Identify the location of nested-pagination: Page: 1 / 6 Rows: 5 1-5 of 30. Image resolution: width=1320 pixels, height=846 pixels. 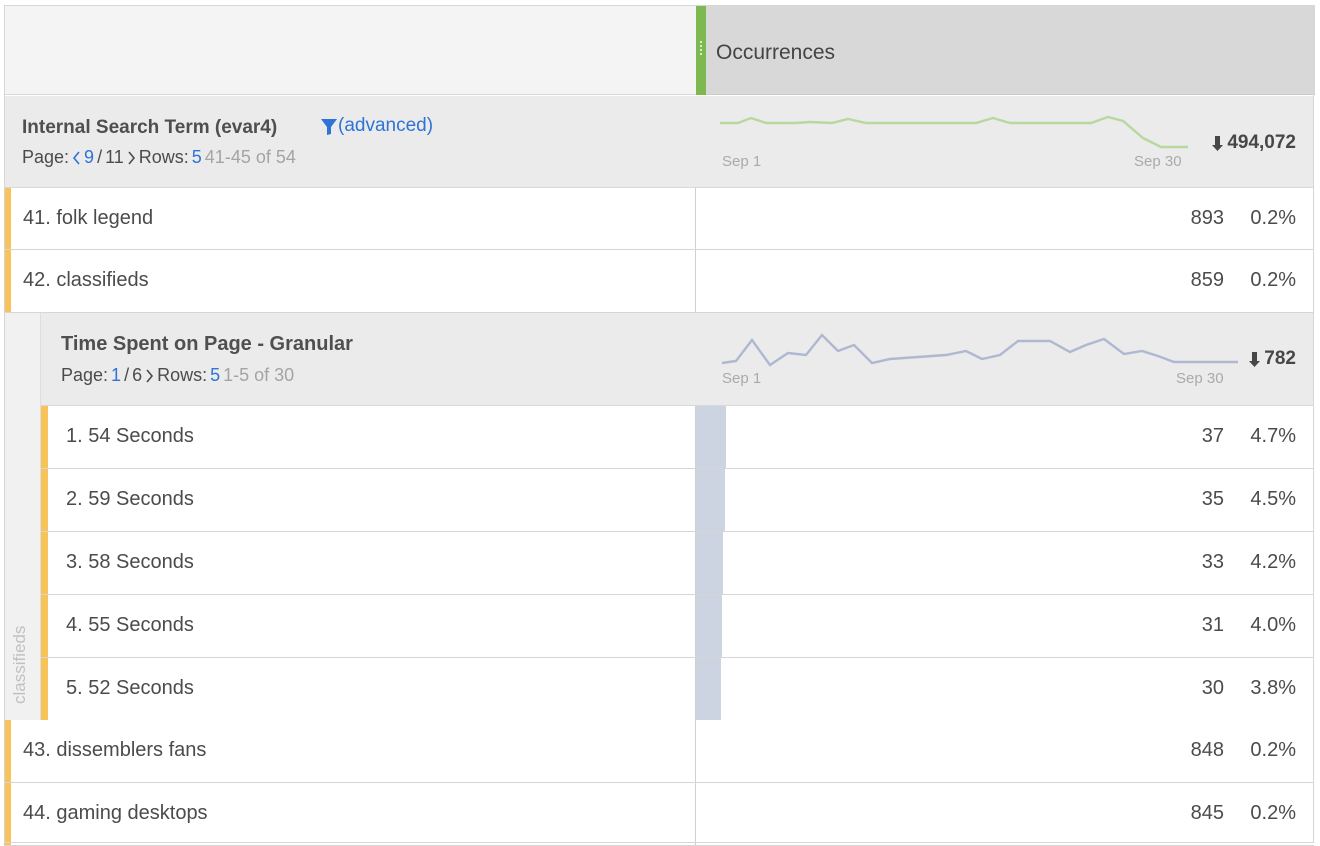
(177, 375).